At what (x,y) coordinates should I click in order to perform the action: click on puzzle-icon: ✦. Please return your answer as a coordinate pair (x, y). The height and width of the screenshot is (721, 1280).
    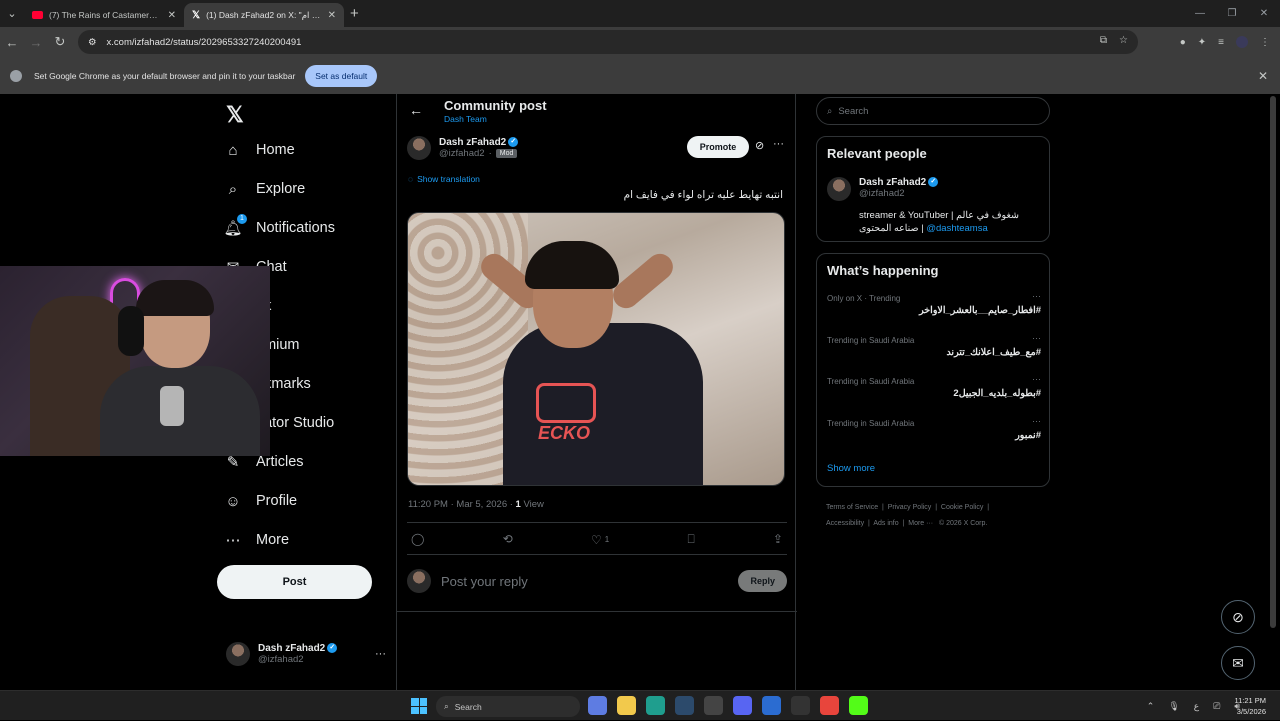
    Looking at the image, I should click on (1202, 42).